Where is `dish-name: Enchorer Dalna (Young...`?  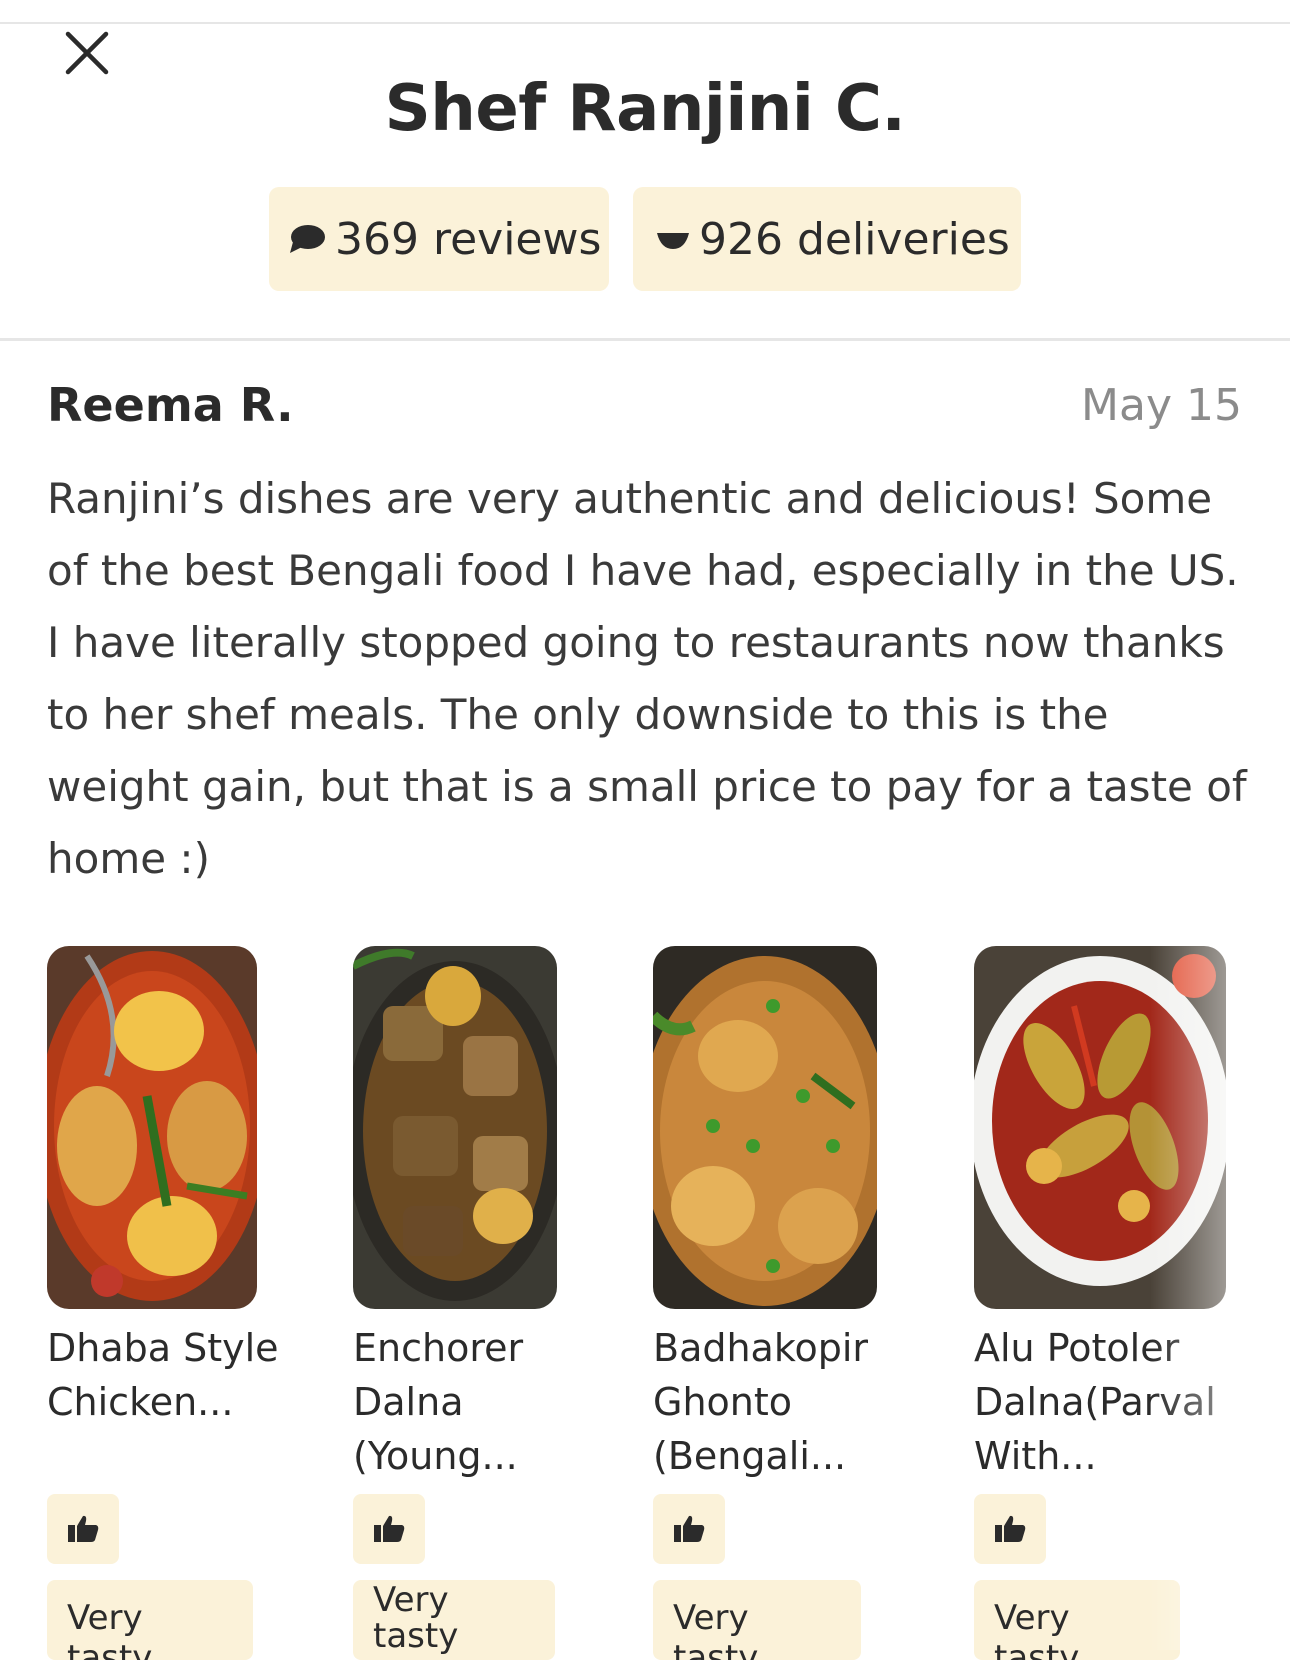
dish-name: Enchorer Dalna (Young... is located at coordinates (483, 1402).